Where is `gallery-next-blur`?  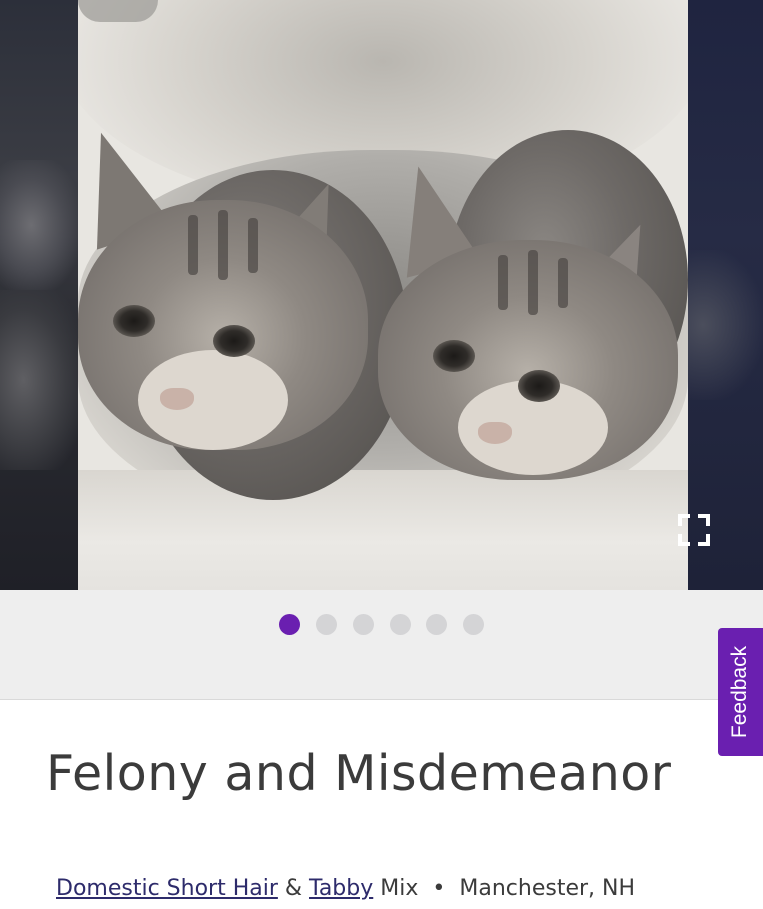
gallery-next-blur is located at coordinates (725, 295).